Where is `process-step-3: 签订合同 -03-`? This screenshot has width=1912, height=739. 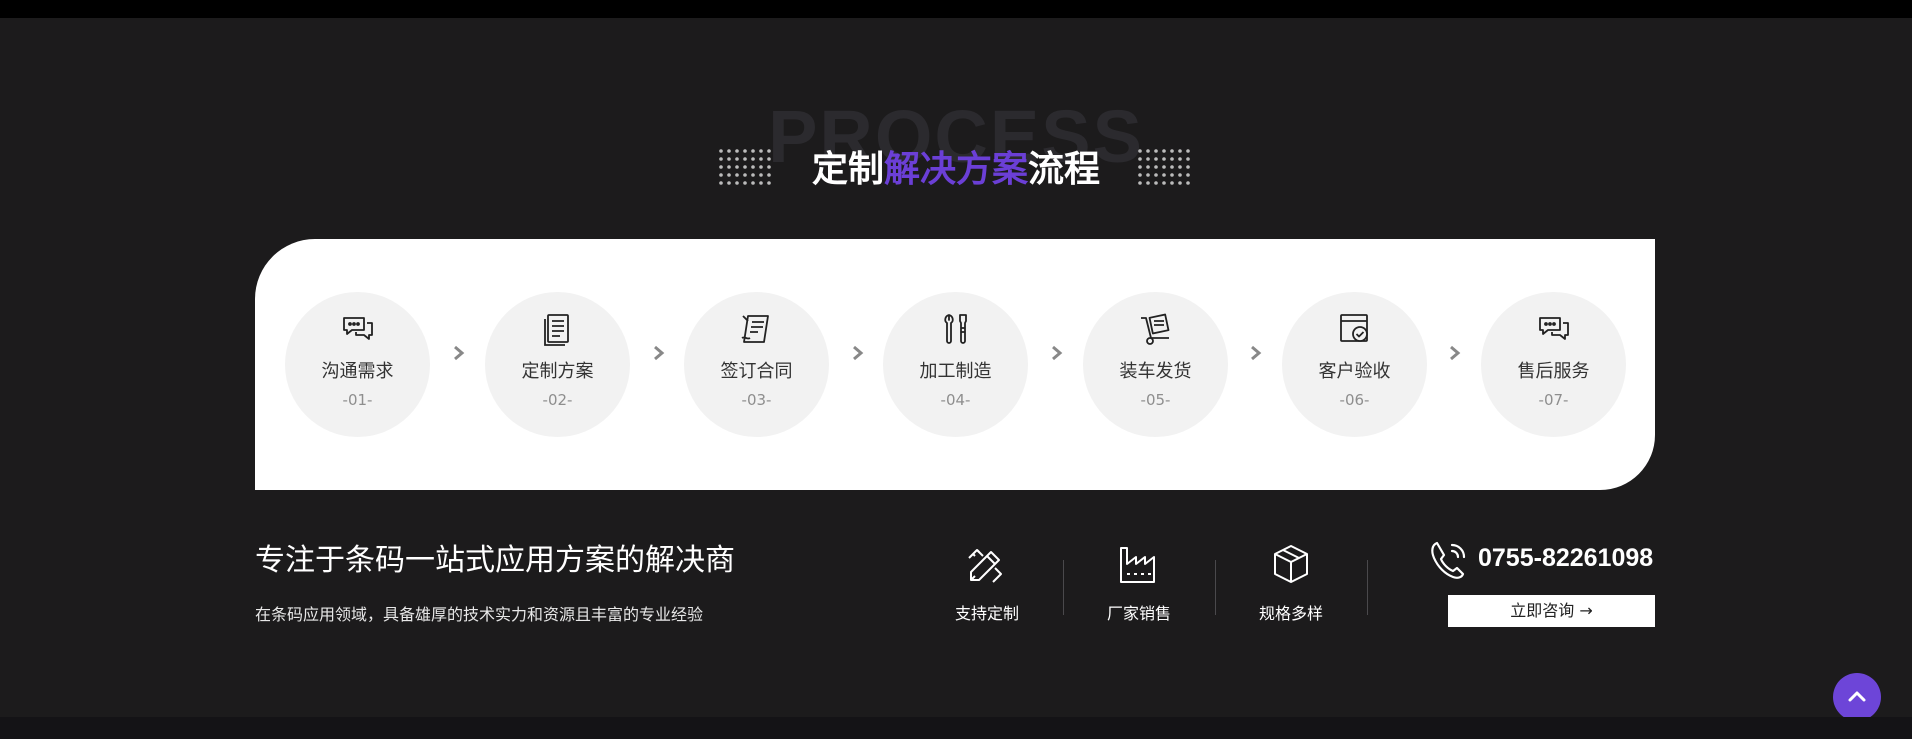
process-step-3: 签订合同 -03- is located at coordinates (756, 364).